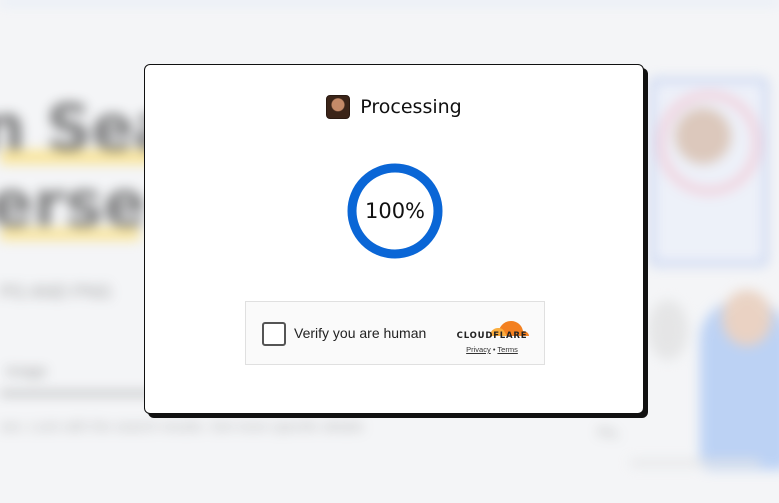  Describe the element at coordinates (492, 336) in the screenshot. I see `cloudflare-wordmark: CLOUDFLARE` at that location.